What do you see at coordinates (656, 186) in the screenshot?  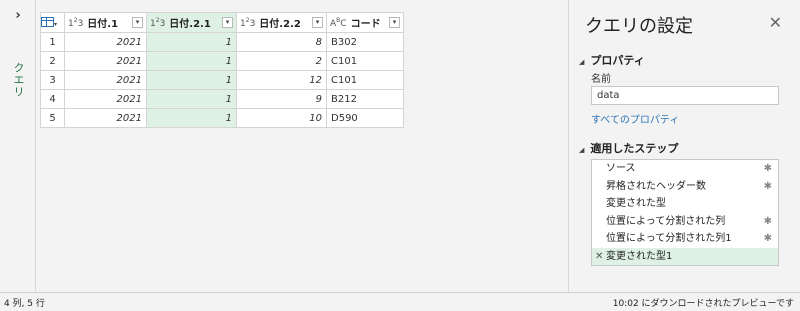 I see `step-label: 昇格されたヘッダー数` at bounding box center [656, 186].